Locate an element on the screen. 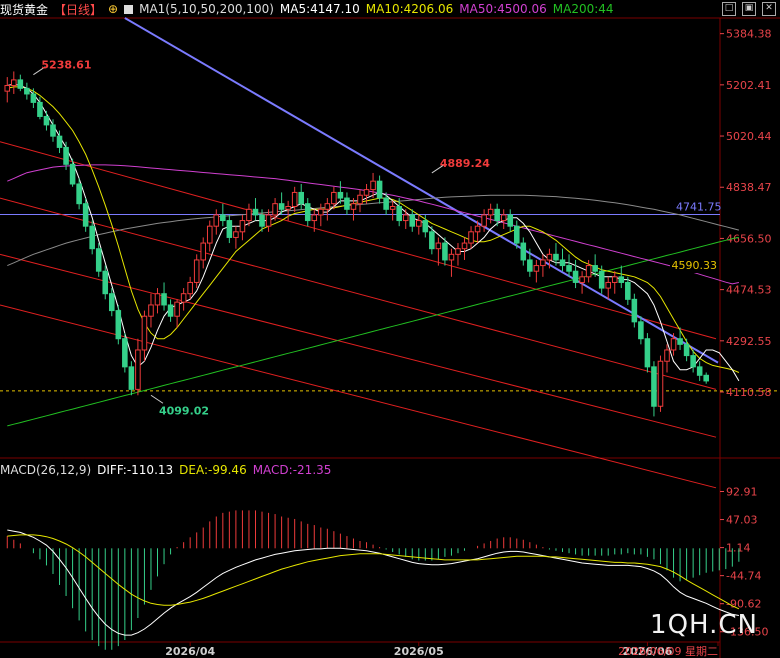 The height and width of the screenshot is (658, 780). maximize-icon: ▣ is located at coordinates (749, 9).